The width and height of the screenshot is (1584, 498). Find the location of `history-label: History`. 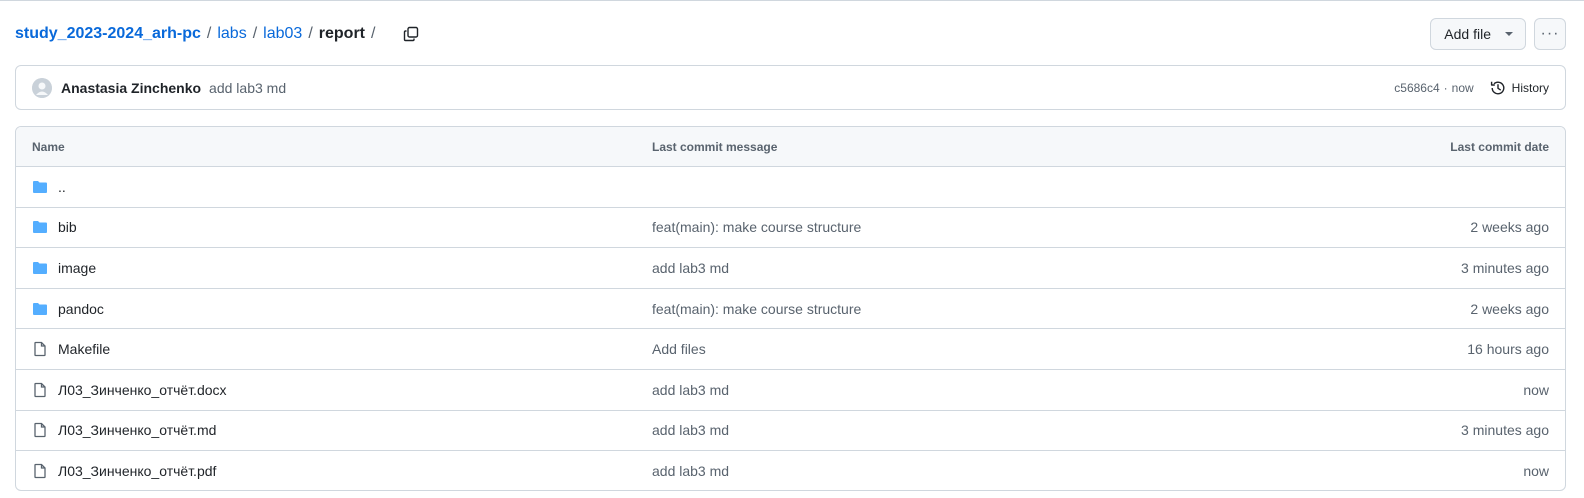

history-label: History is located at coordinates (1530, 87).